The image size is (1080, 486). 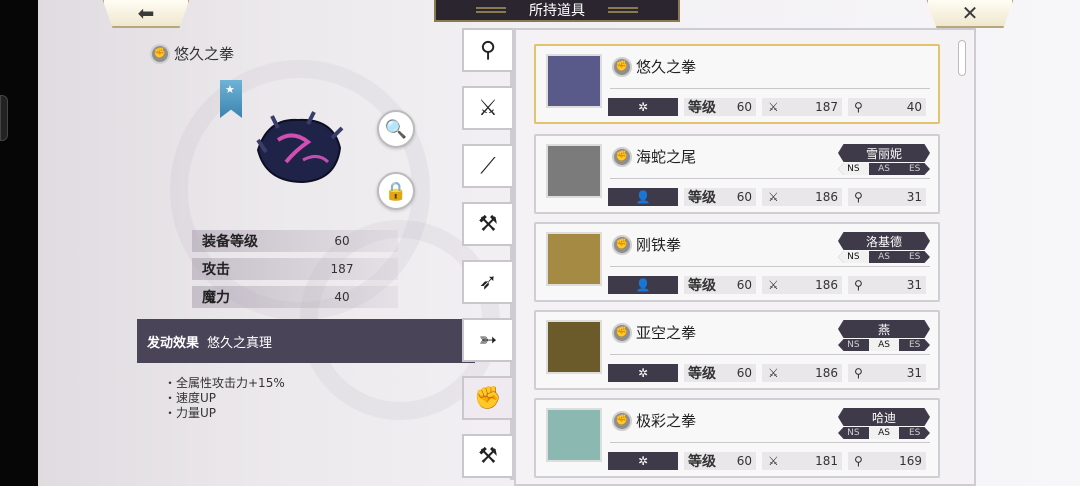 I want to click on lock-icon: 🔒, so click(x=396, y=191).